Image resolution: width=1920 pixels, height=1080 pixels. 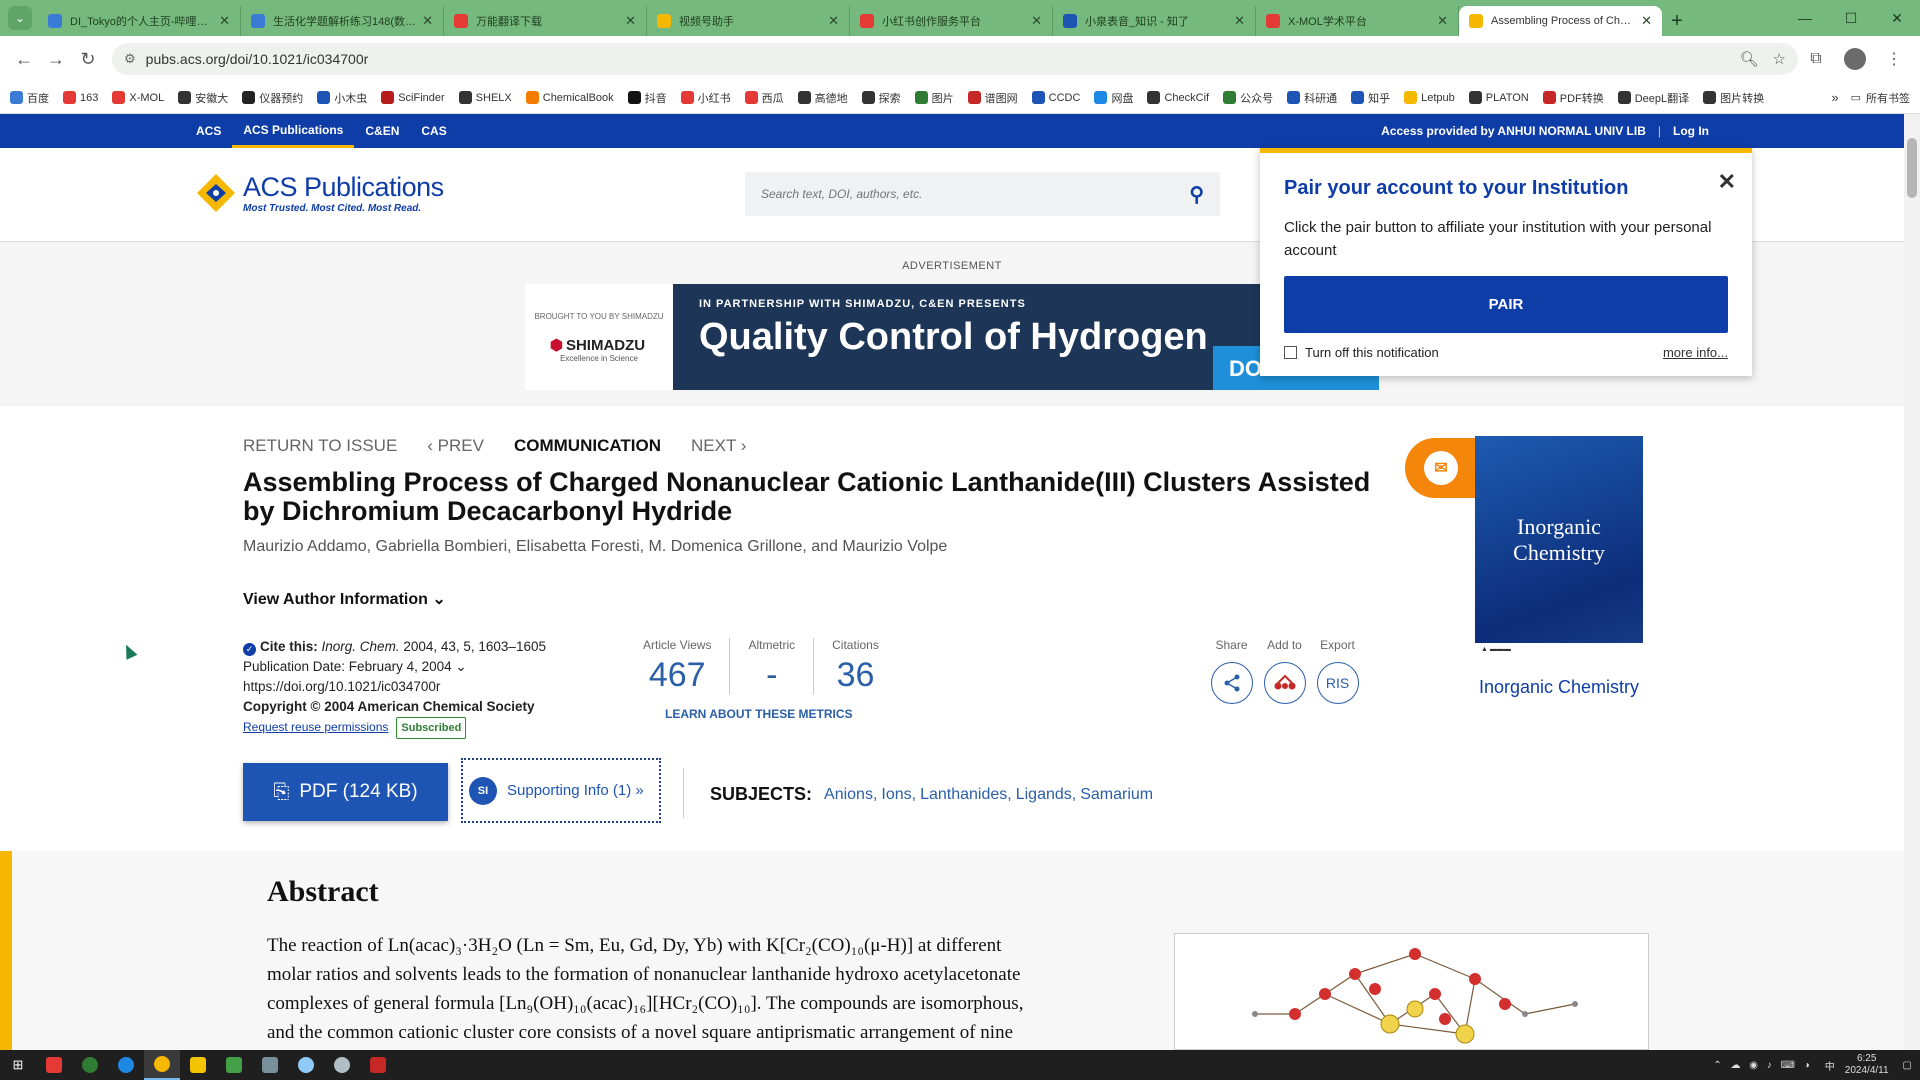 What do you see at coordinates (18, 1065) in the screenshot?
I see `start-button: ⊞` at bounding box center [18, 1065].